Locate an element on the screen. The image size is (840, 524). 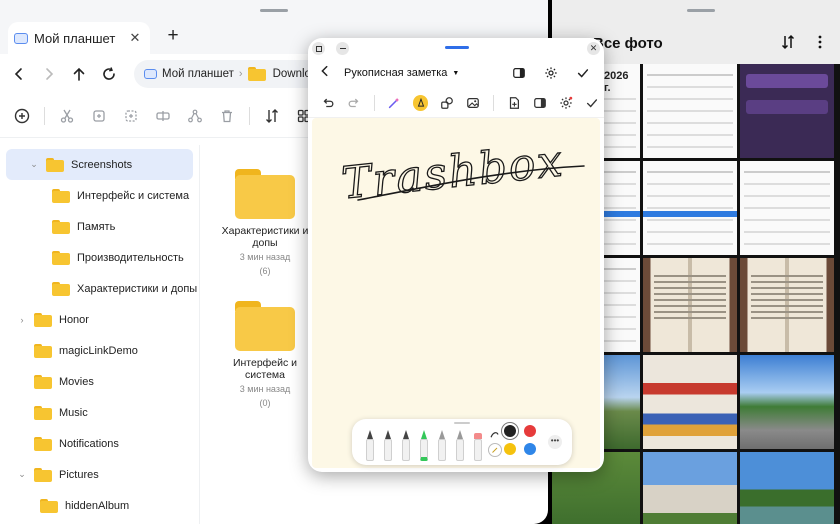
brush-tool is located at coordinates (442, 445).